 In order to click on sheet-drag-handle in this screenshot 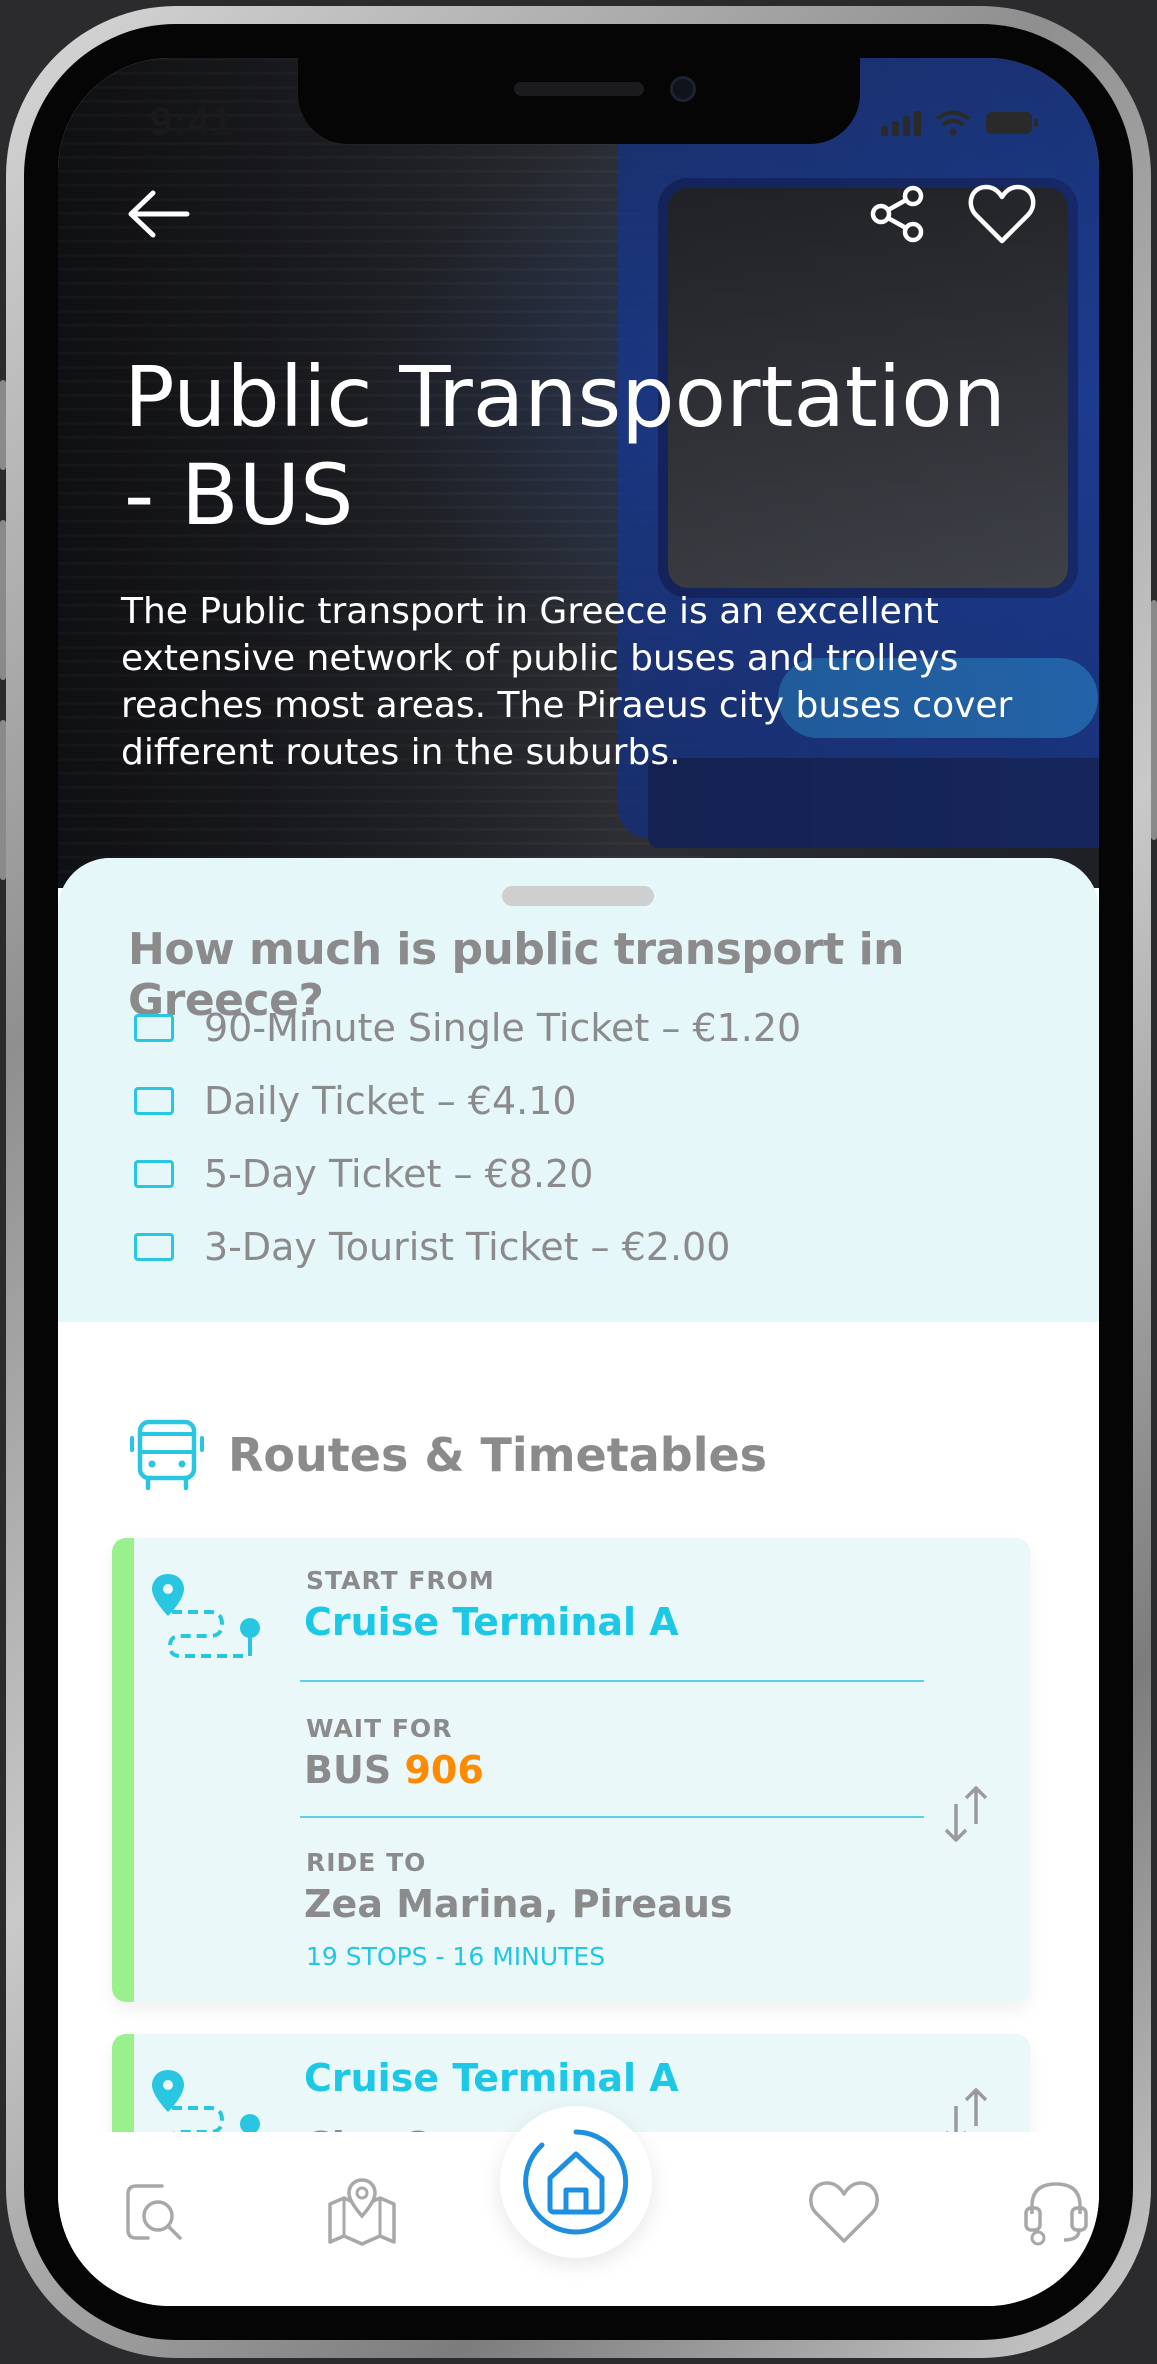, I will do `click(578, 896)`.